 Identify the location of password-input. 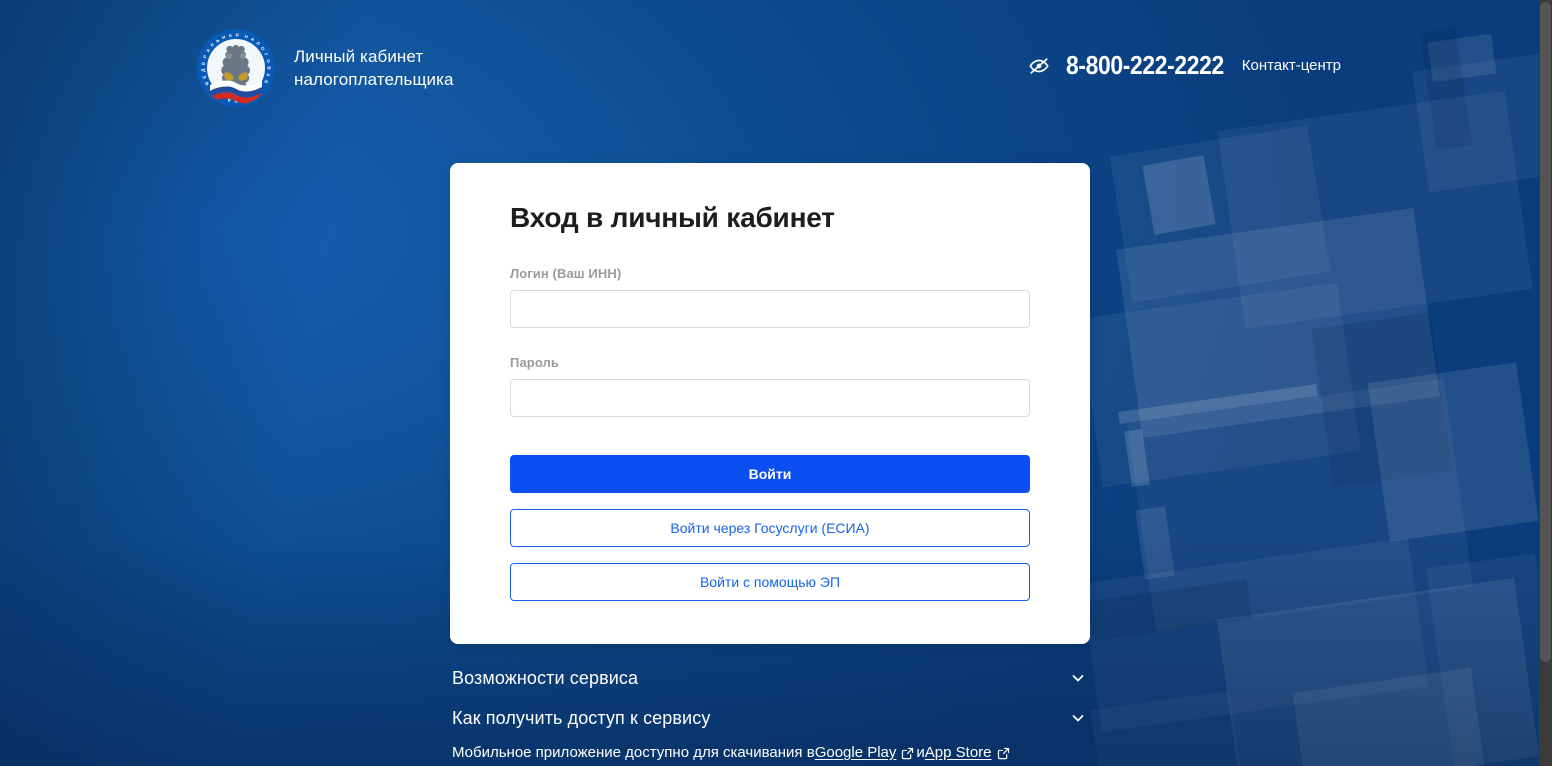
(770, 398).